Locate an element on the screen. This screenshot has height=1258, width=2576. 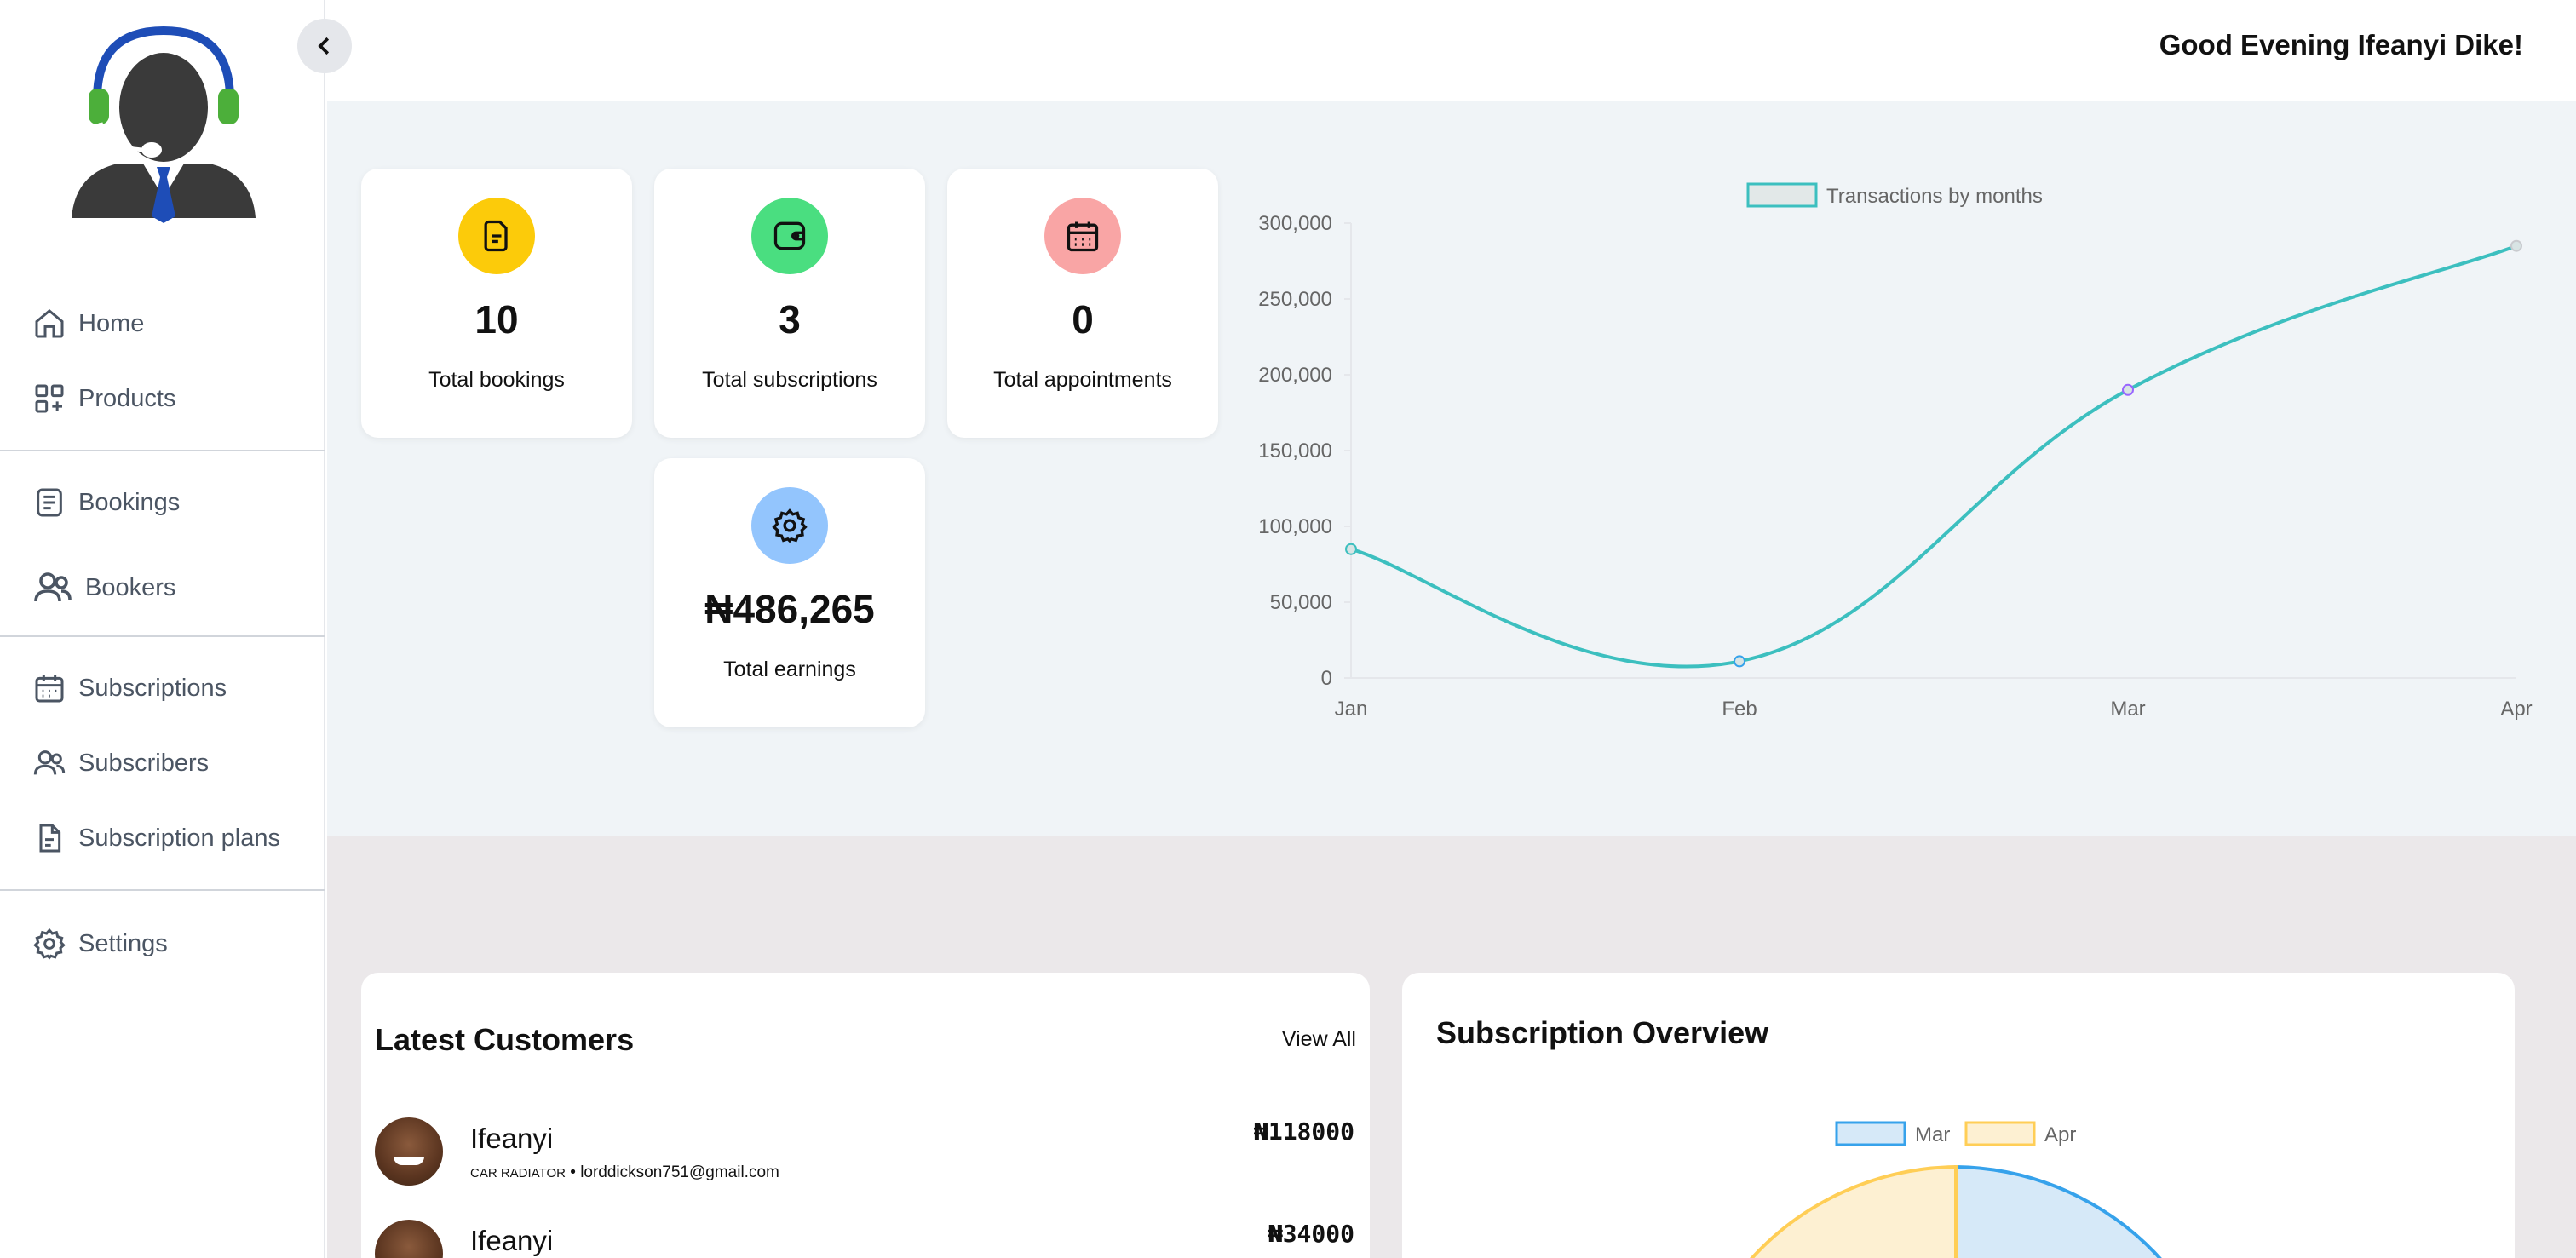
y-tick-label: 100,000 is located at coordinates (1295, 526).